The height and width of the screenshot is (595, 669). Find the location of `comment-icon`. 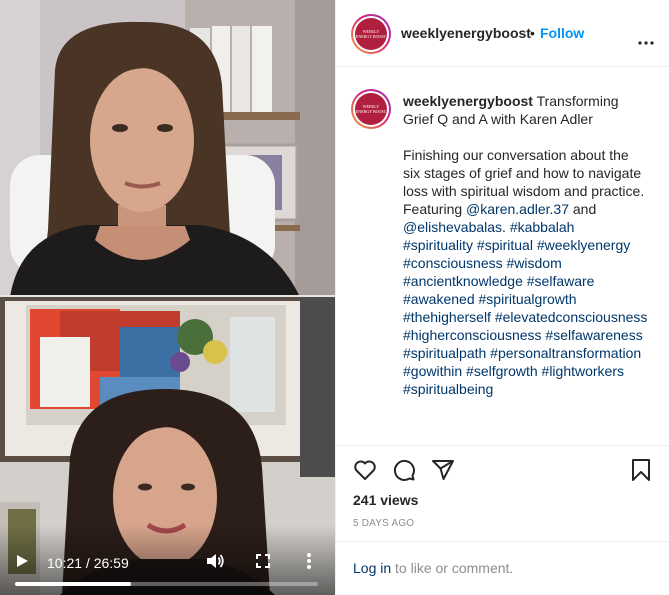

comment-icon is located at coordinates (404, 470).